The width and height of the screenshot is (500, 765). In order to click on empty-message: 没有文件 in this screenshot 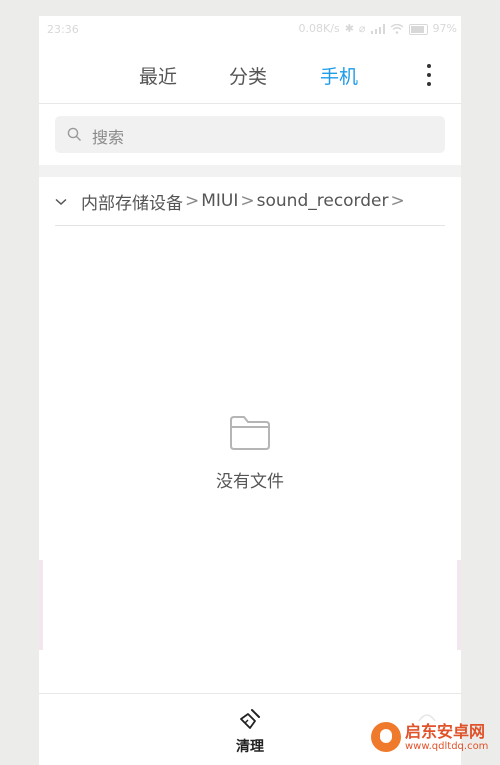, I will do `click(250, 482)`.